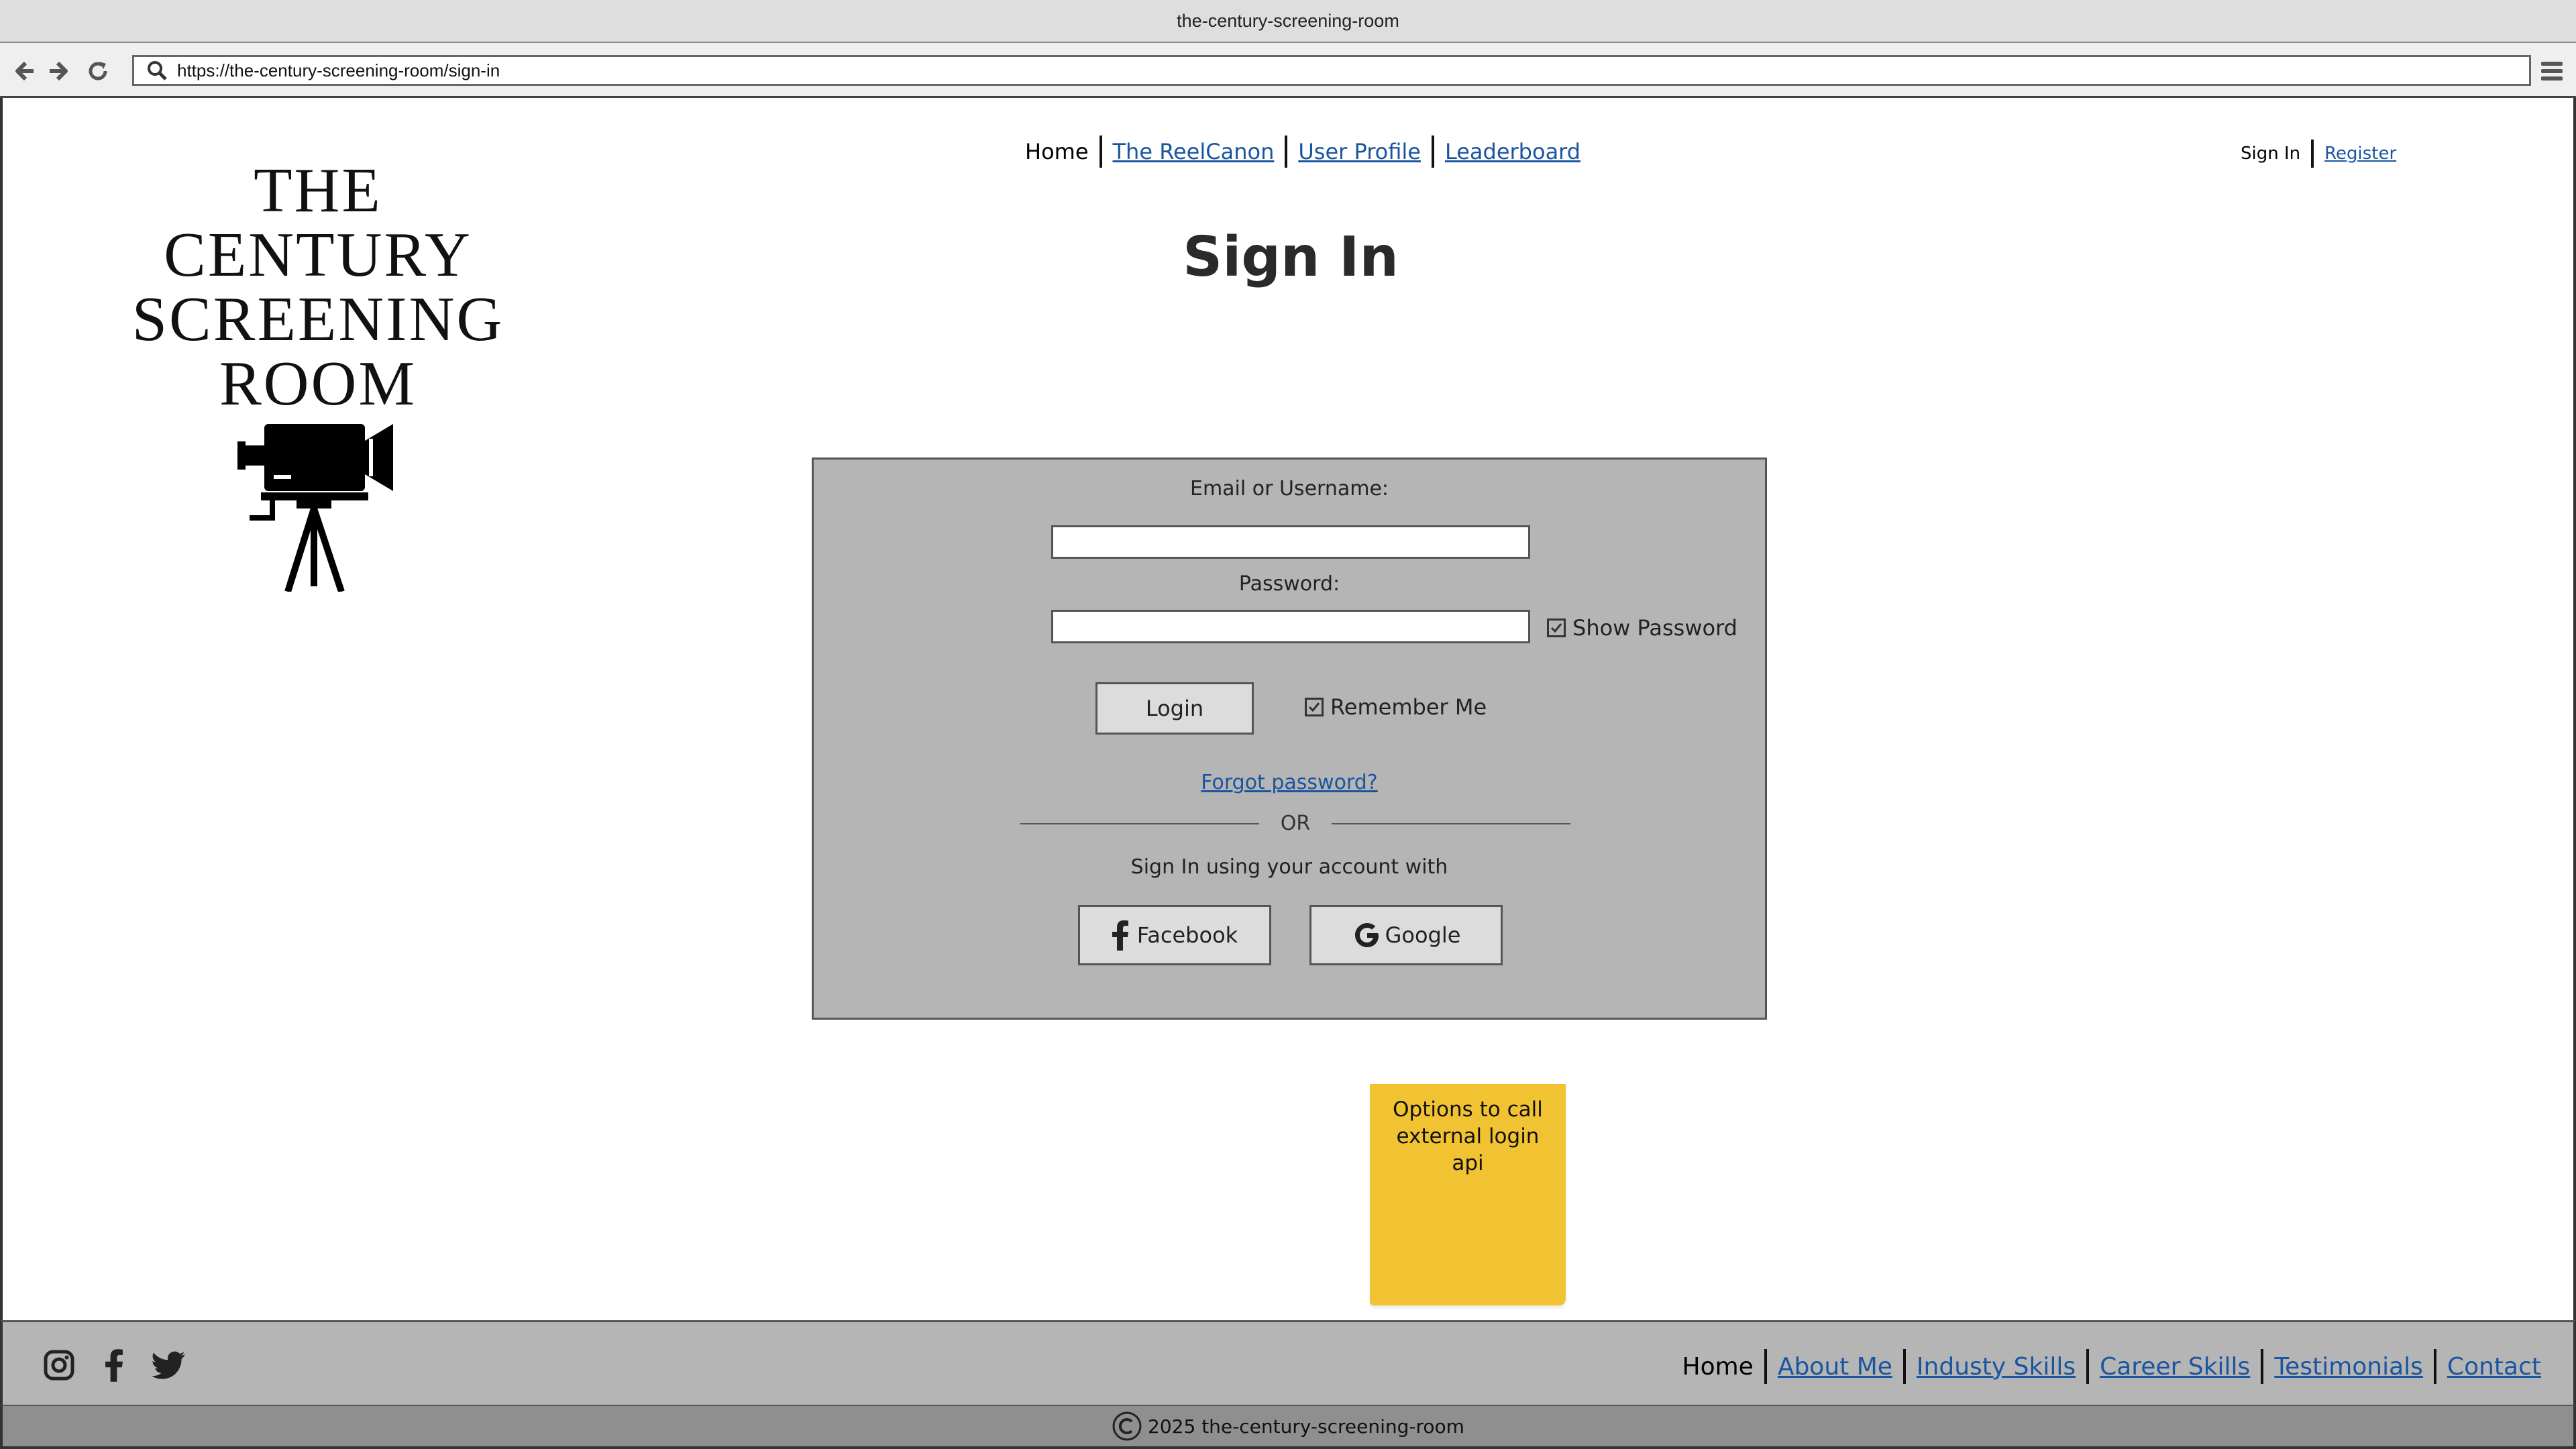 The image size is (2576, 1449). What do you see at coordinates (59, 1365) in the screenshot?
I see `instagram-icon` at bounding box center [59, 1365].